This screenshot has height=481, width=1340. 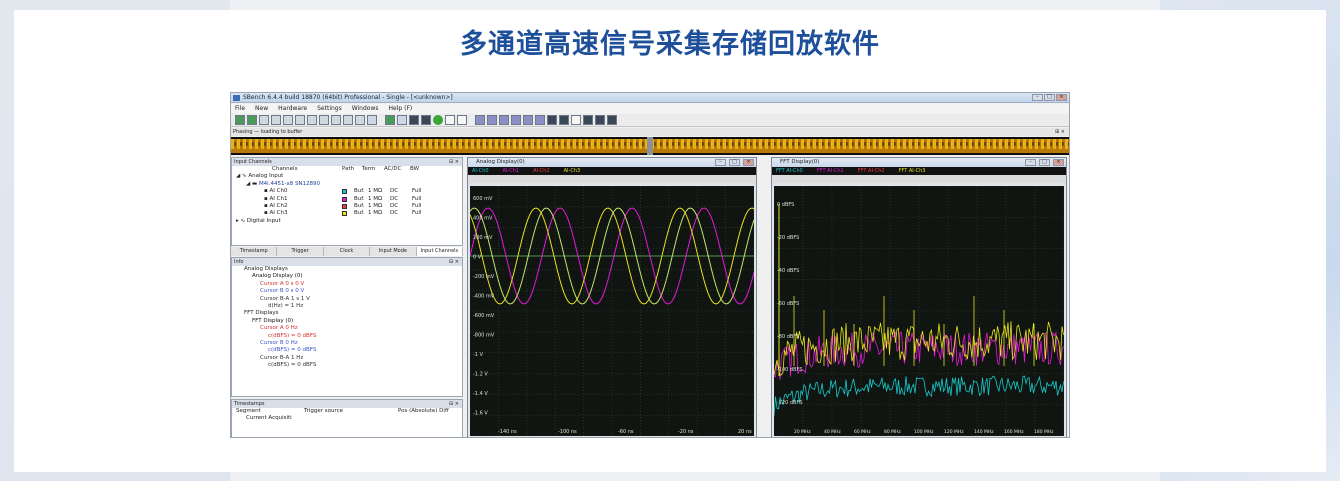 I want to click on menu-settings: Settings, so click(x=329, y=108).